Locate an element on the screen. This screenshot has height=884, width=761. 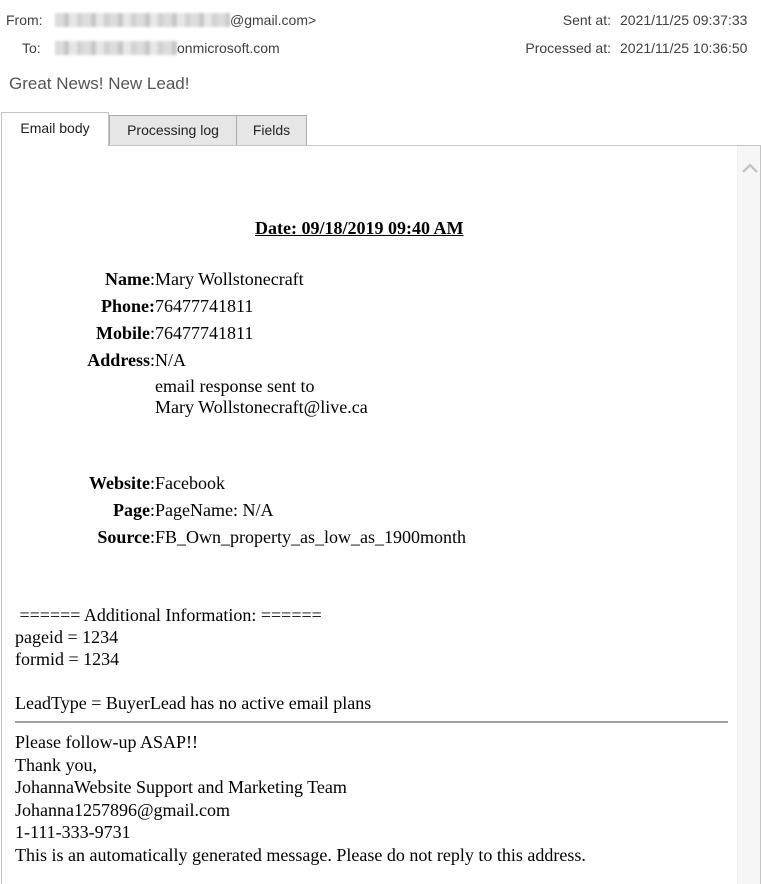
field-value: FB_Own_property_as_low_as_1900month is located at coordinates (310, 537).